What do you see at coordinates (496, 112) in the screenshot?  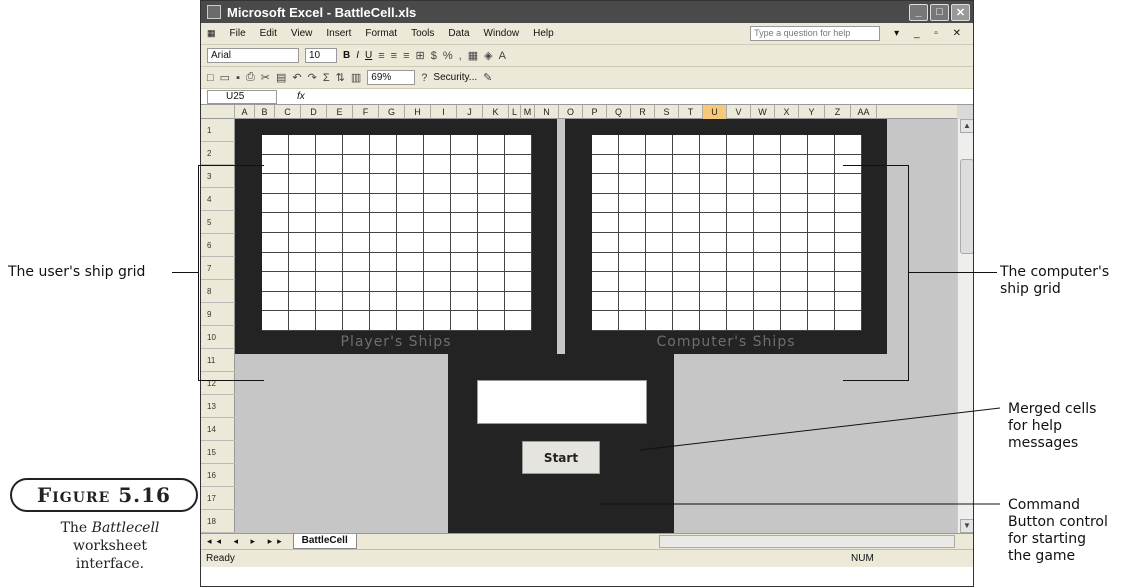 I see `column-header: K` at bounding box center [496, 112].